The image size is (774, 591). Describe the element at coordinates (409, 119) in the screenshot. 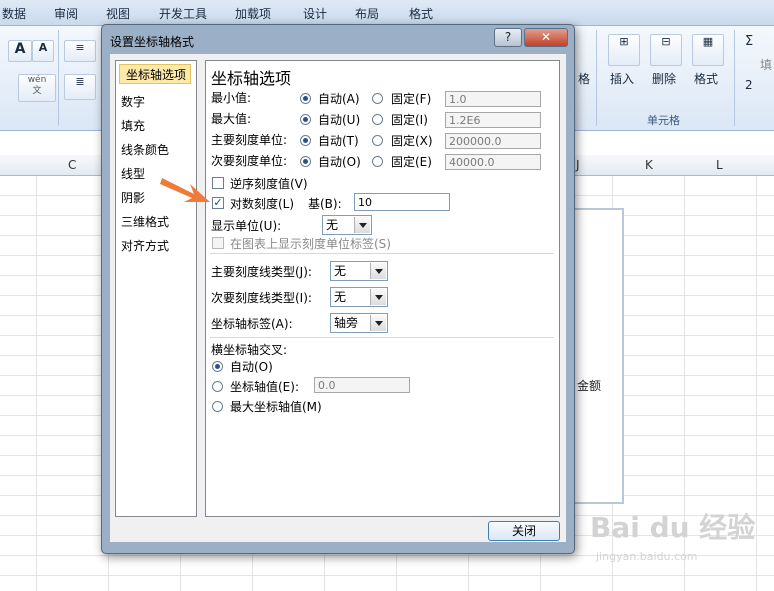

I see `max-fixed-label: 固定(I)` at that location.